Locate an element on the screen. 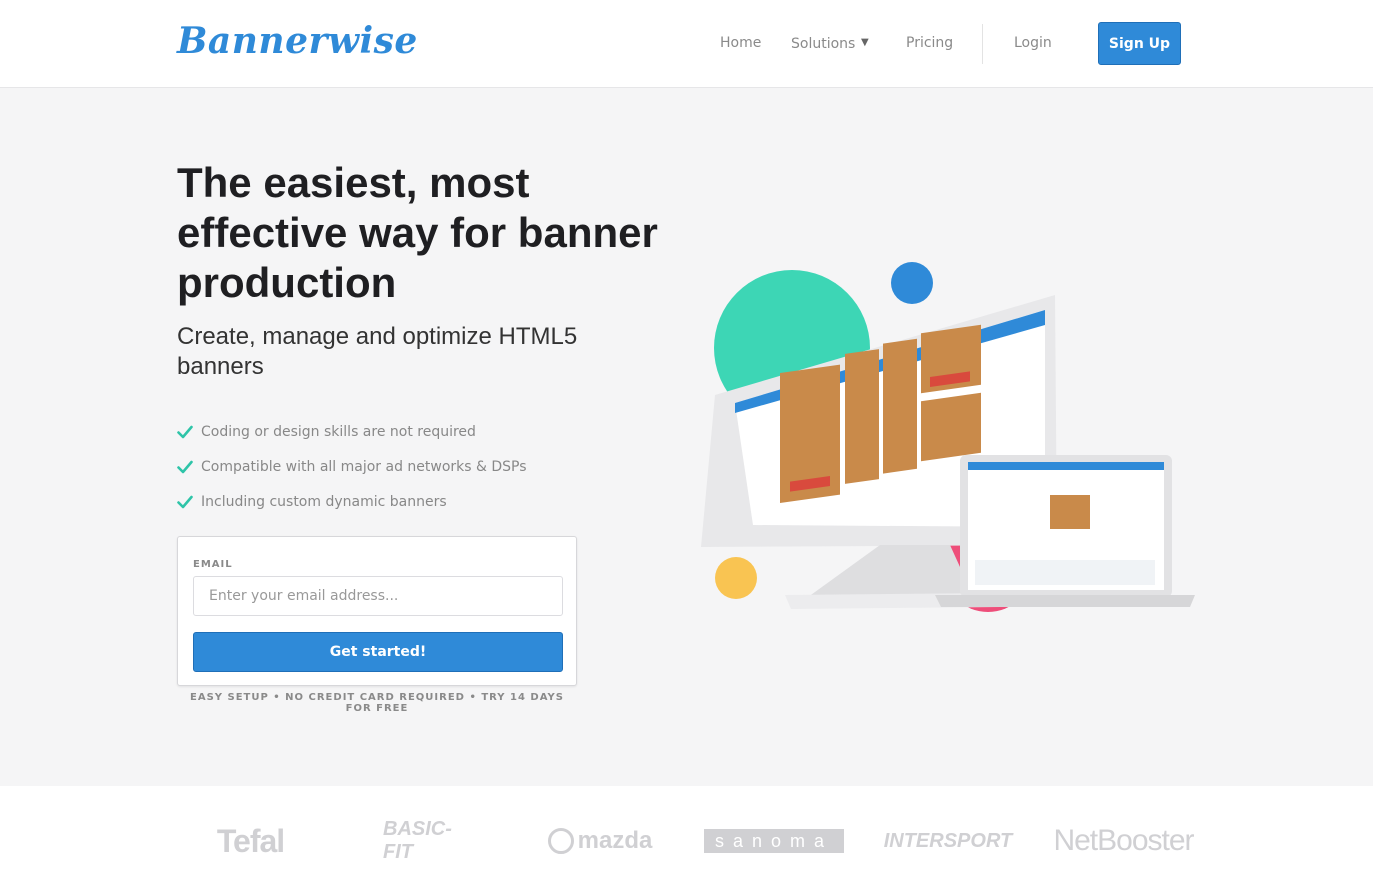 This screenshot has width=1373, height=889. laptop-illustration is located at coordinates (1065, 531).